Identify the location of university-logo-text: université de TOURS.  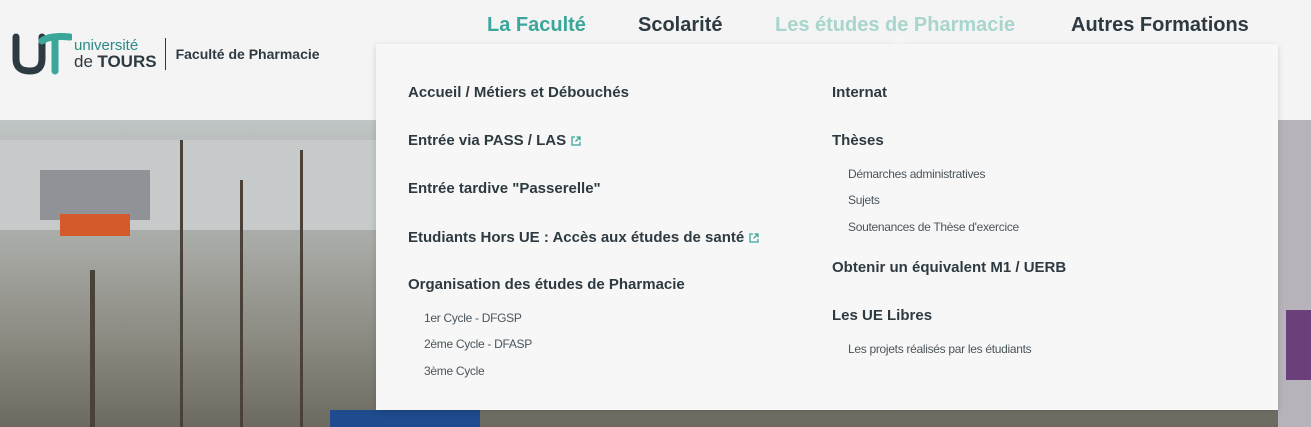
(115, 54).